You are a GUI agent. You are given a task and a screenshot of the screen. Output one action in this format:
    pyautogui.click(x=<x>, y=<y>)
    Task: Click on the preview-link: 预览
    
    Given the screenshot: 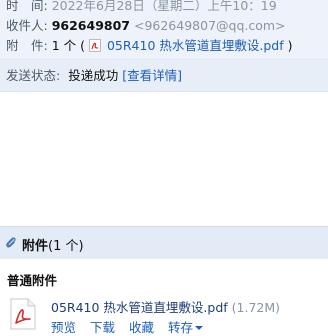 What is the action you would take?
    pyautogui.click(x=63, y=327)
    